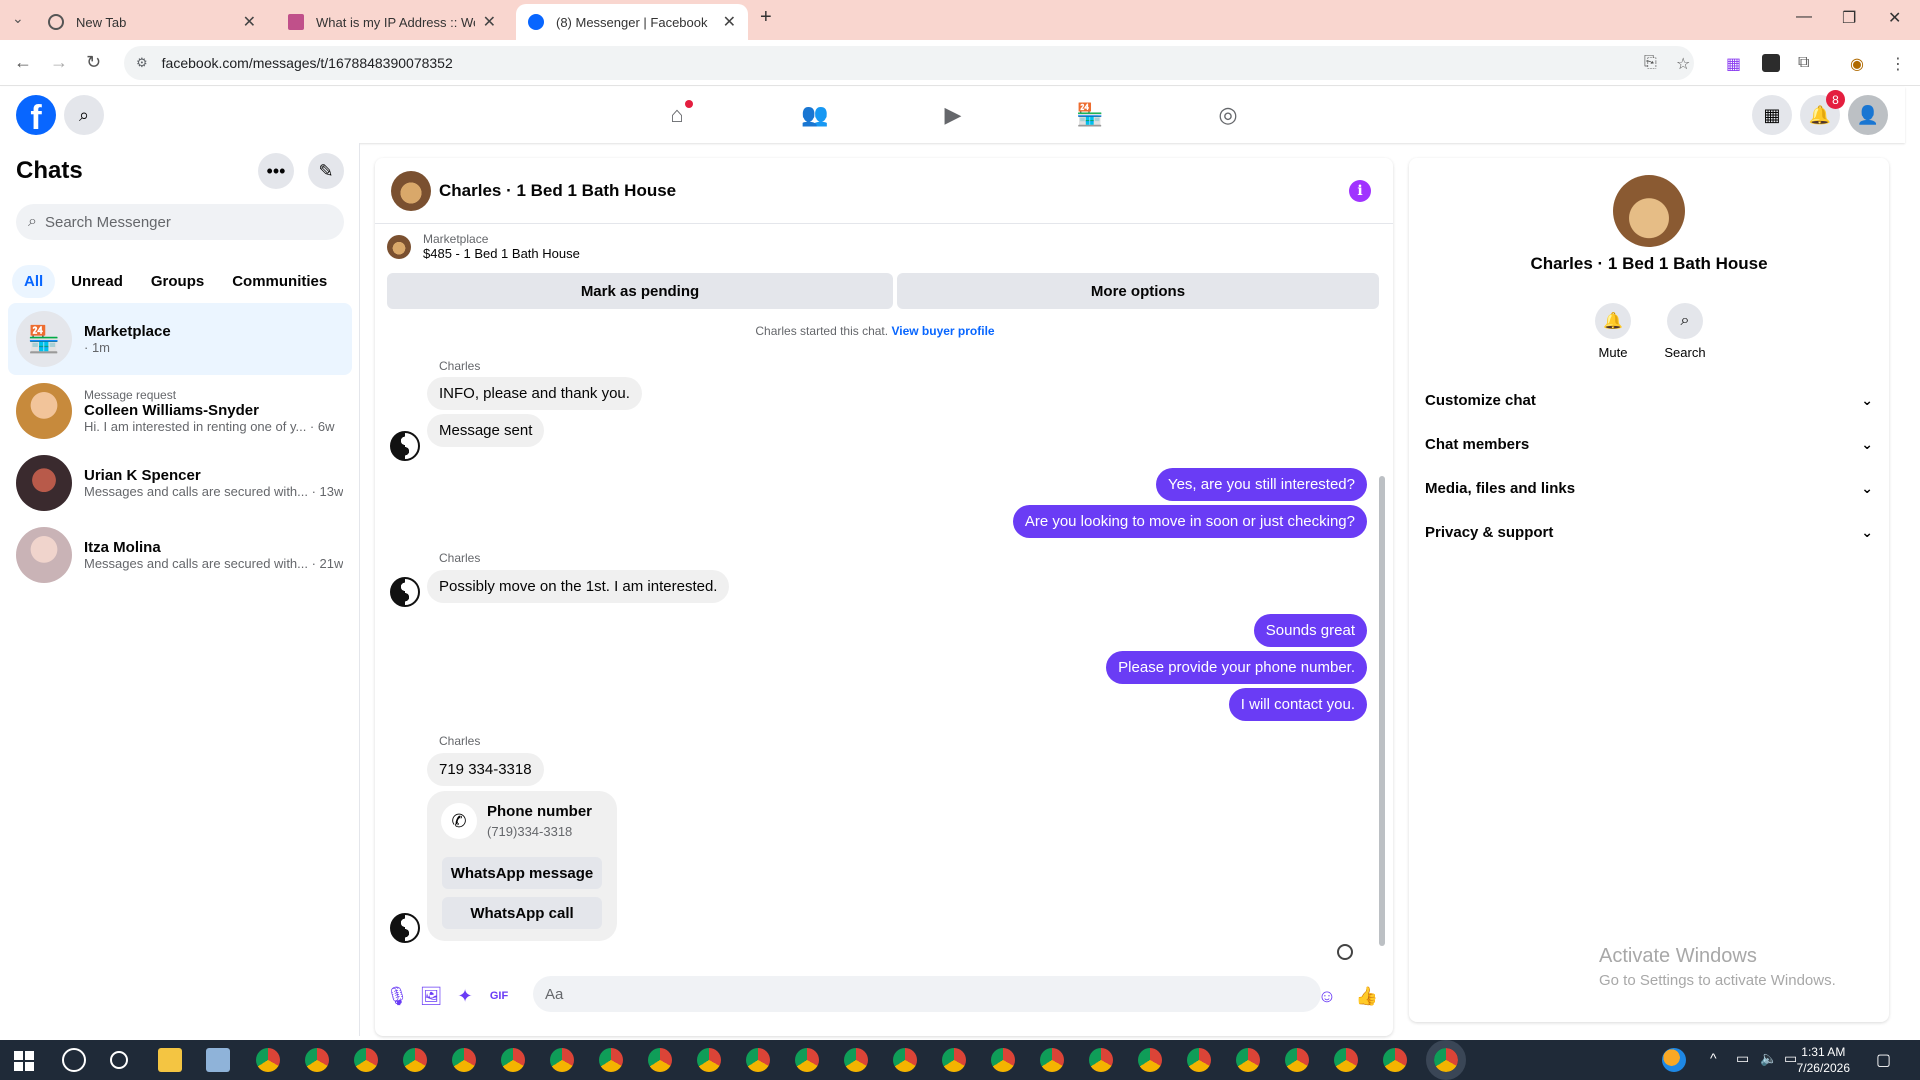 The width and height of the screenshot is (1920, 1080). What do you see at coordinates (1742, 1058) in the screenshot?
I see `network-icon: ▭` at bounding box center [1742, 1058].